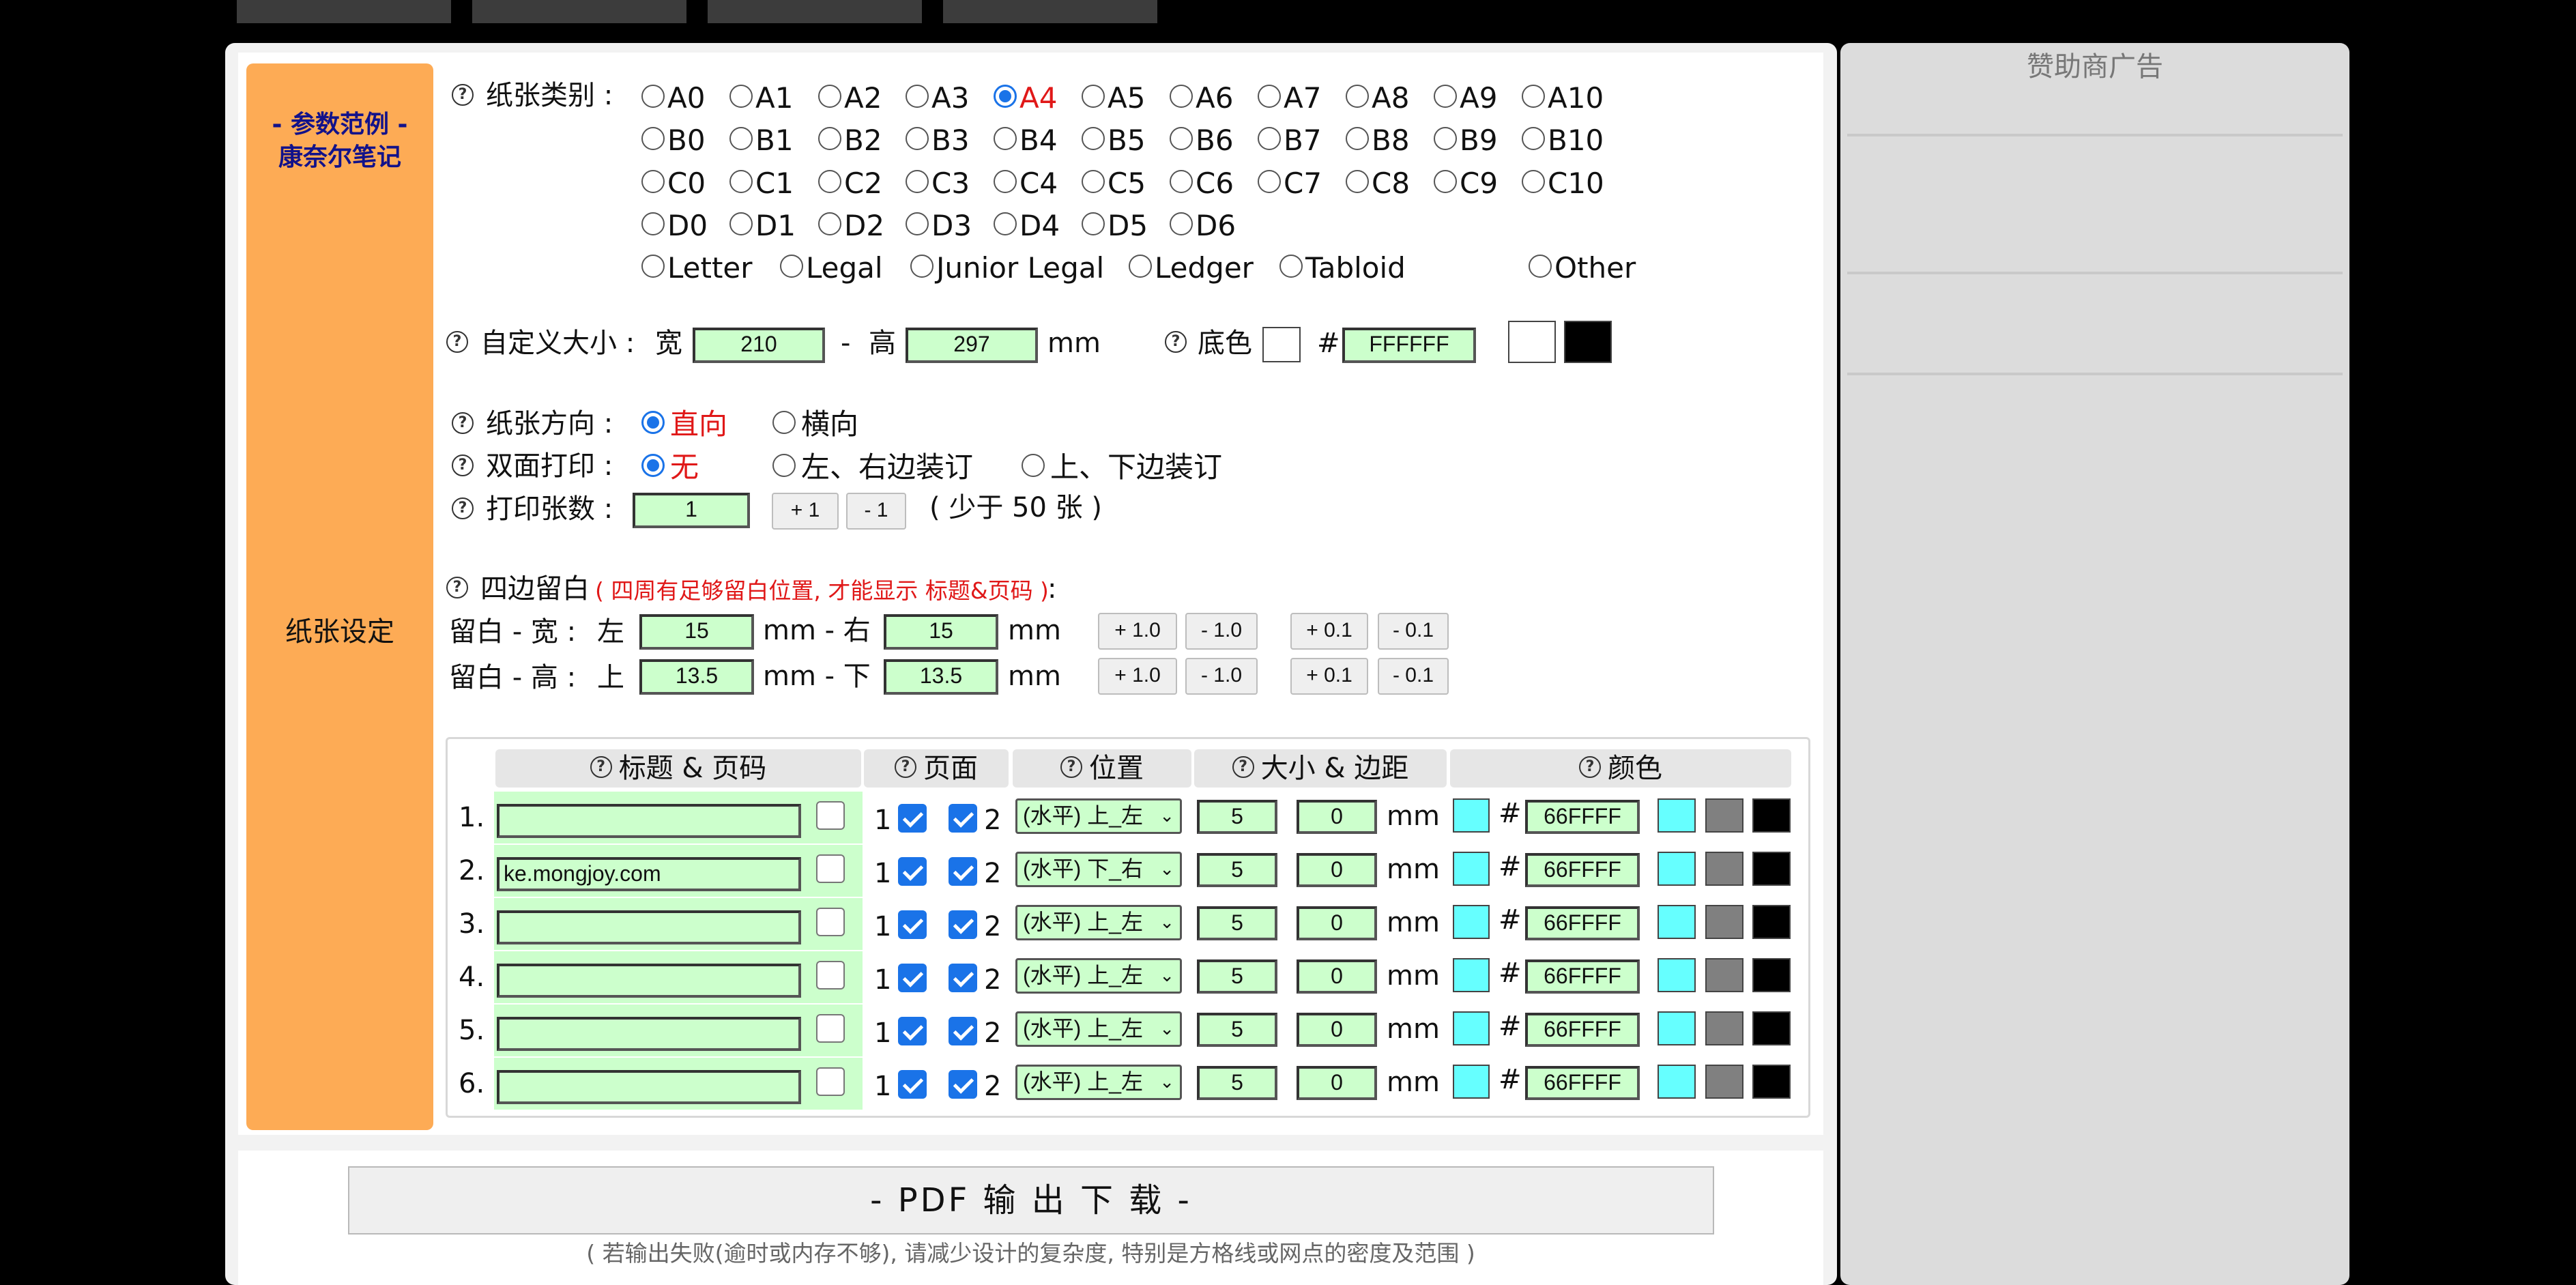 The width and height of the screenshot is (2576, 1285). Describe the element at coordinates (1127, 140) in the screenshot. I see `paper-B5-label: B5` at that location.